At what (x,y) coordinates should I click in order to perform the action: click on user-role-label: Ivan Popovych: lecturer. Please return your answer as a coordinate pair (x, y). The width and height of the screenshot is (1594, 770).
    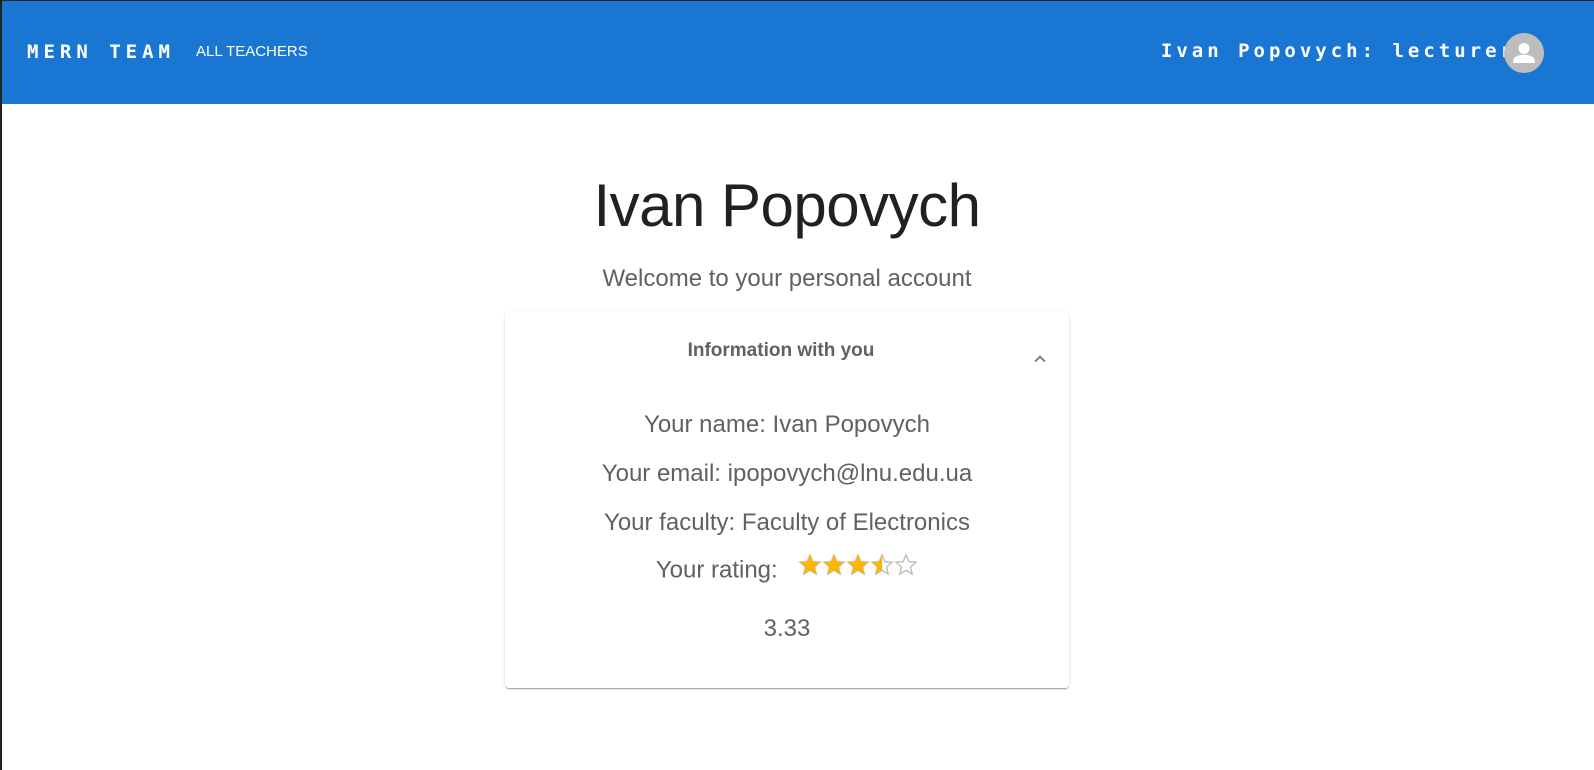
    Looking at the image, I should click on (1338, 51).